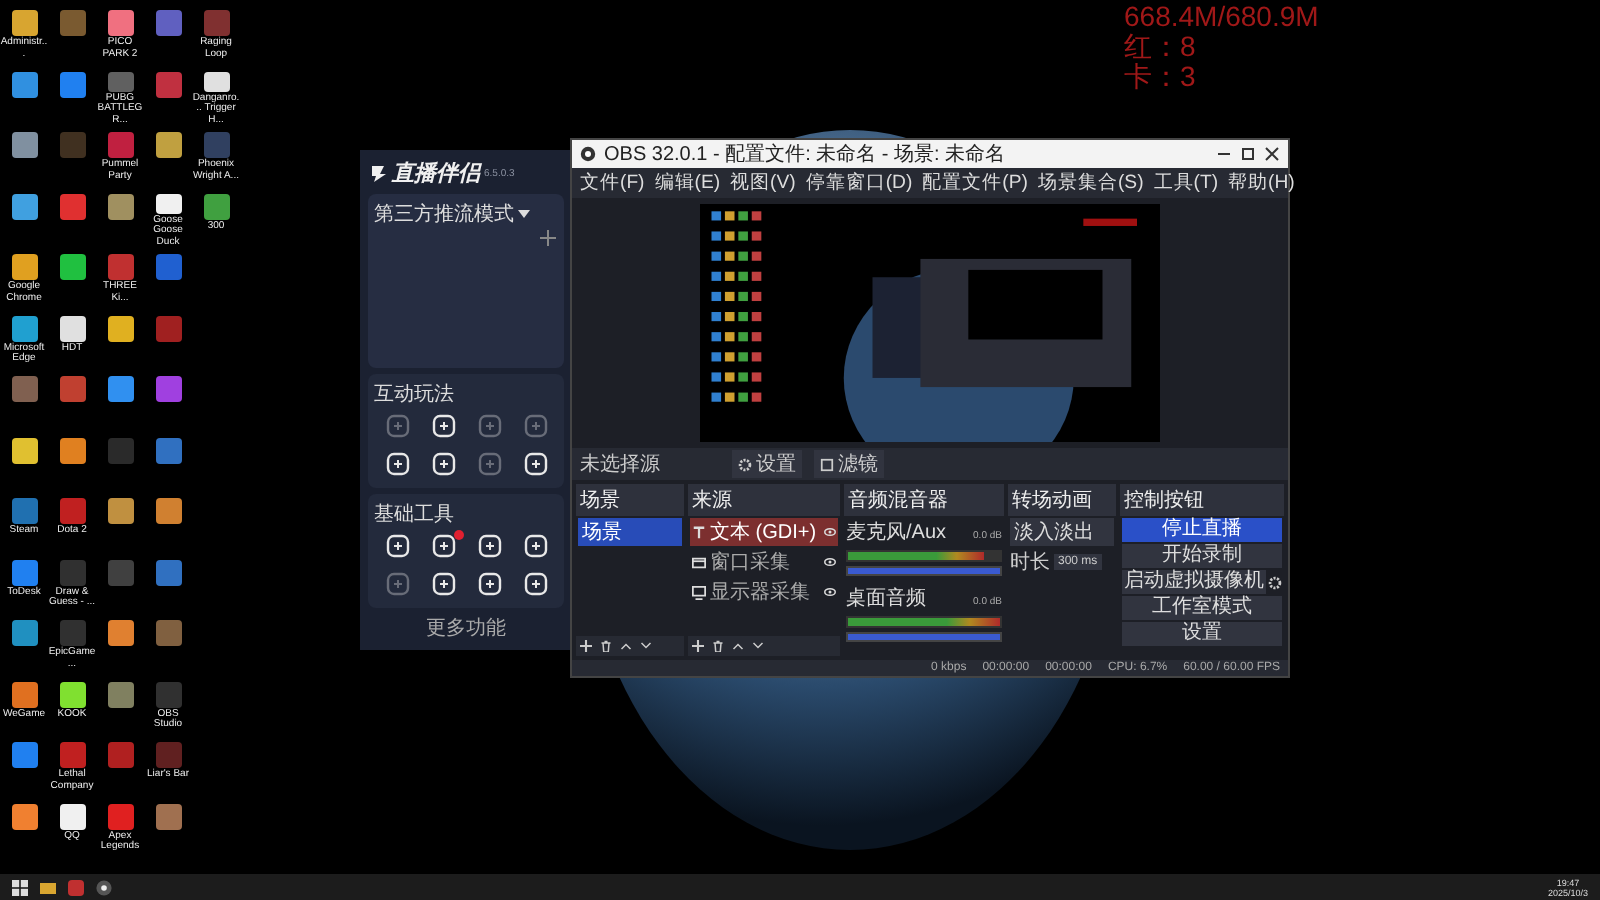 This screenshot has height=900, width=1600. What do you see at coordinates (859, 183) in the screenshot?
I see `menu-item: 停靠窗口(D)` at bounding box center [859, 183].